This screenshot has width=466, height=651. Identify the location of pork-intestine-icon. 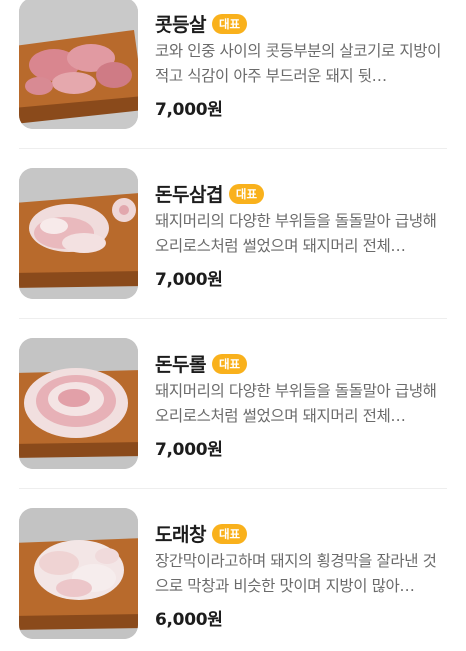
(78, 573).